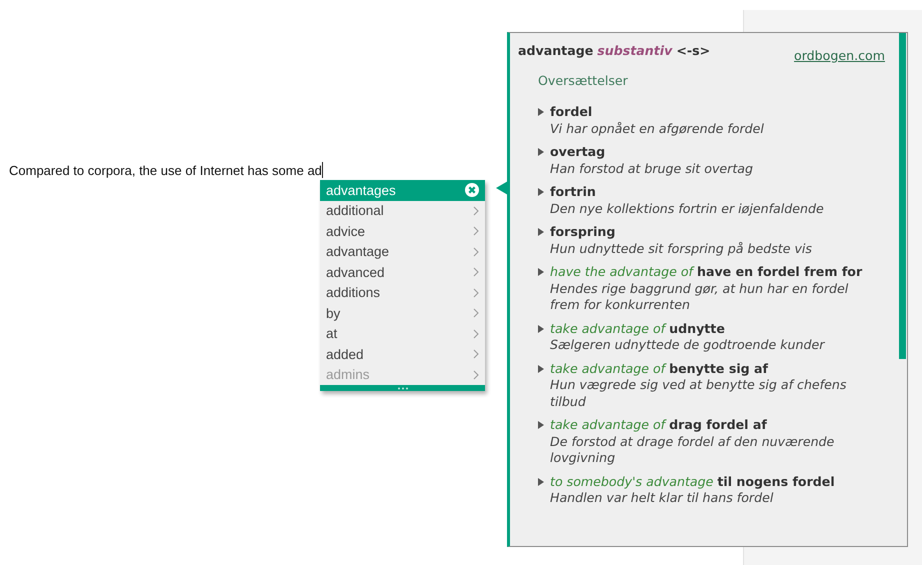 This screenshot has width=922, height=565. Describe the element at coordinates (839, 55) in the screenshot. I see `source-link: ordbogen.com` at that location.